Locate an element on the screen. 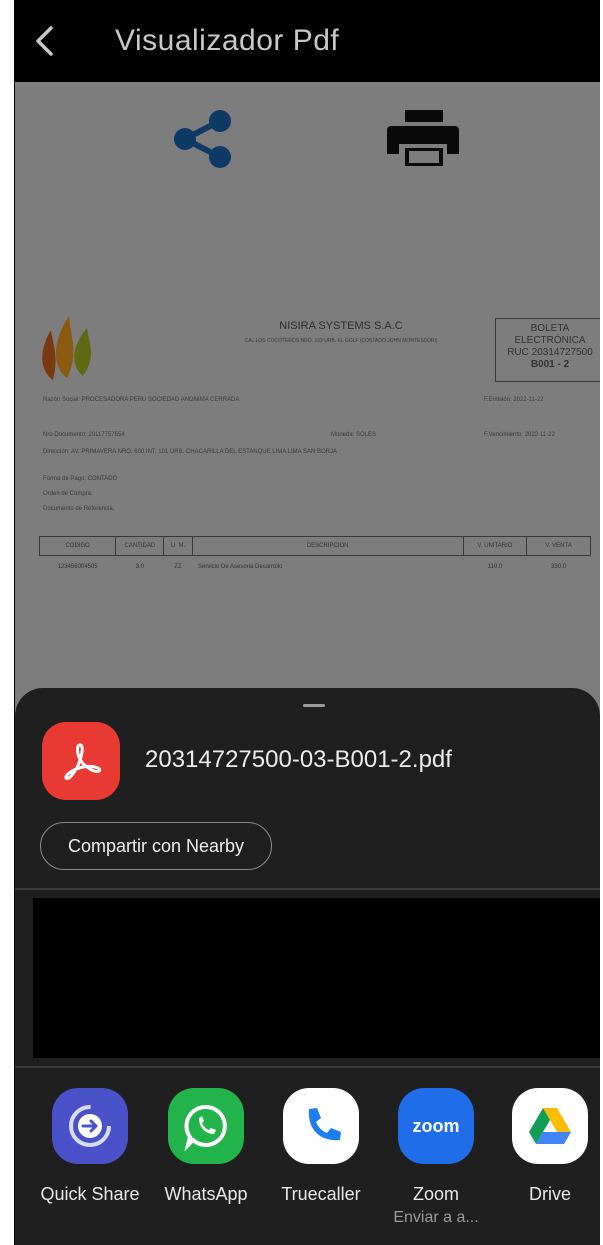  pdf-file-icon is located at coordinates (81, 761).